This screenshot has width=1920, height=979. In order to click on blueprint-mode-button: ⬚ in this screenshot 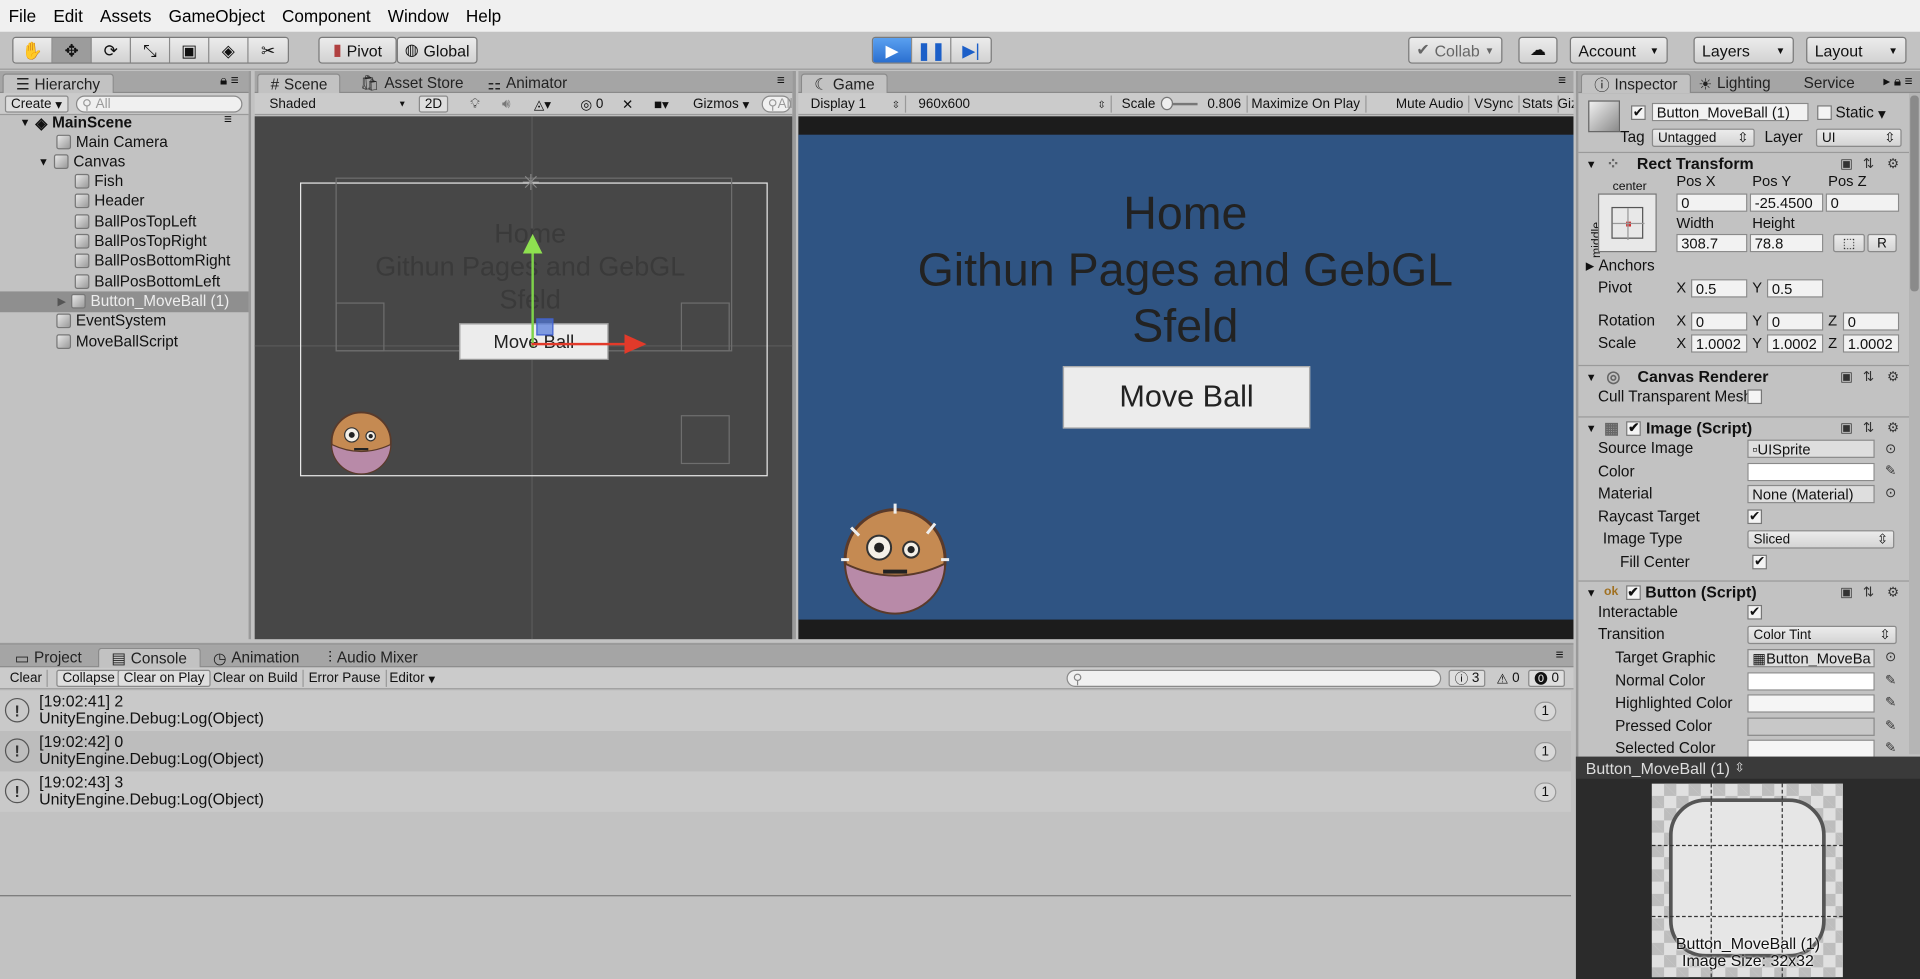, I will do `click(1849, 243)`.